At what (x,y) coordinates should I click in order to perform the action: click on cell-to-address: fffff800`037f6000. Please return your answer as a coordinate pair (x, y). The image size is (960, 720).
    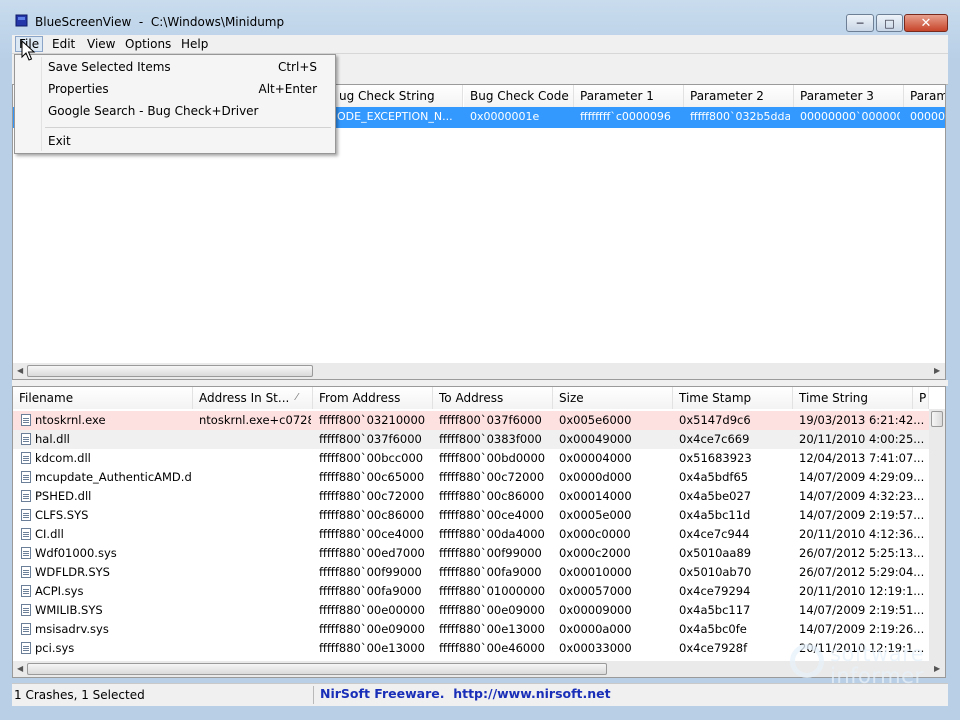
    Looking at the image, I should click on (490, 420).